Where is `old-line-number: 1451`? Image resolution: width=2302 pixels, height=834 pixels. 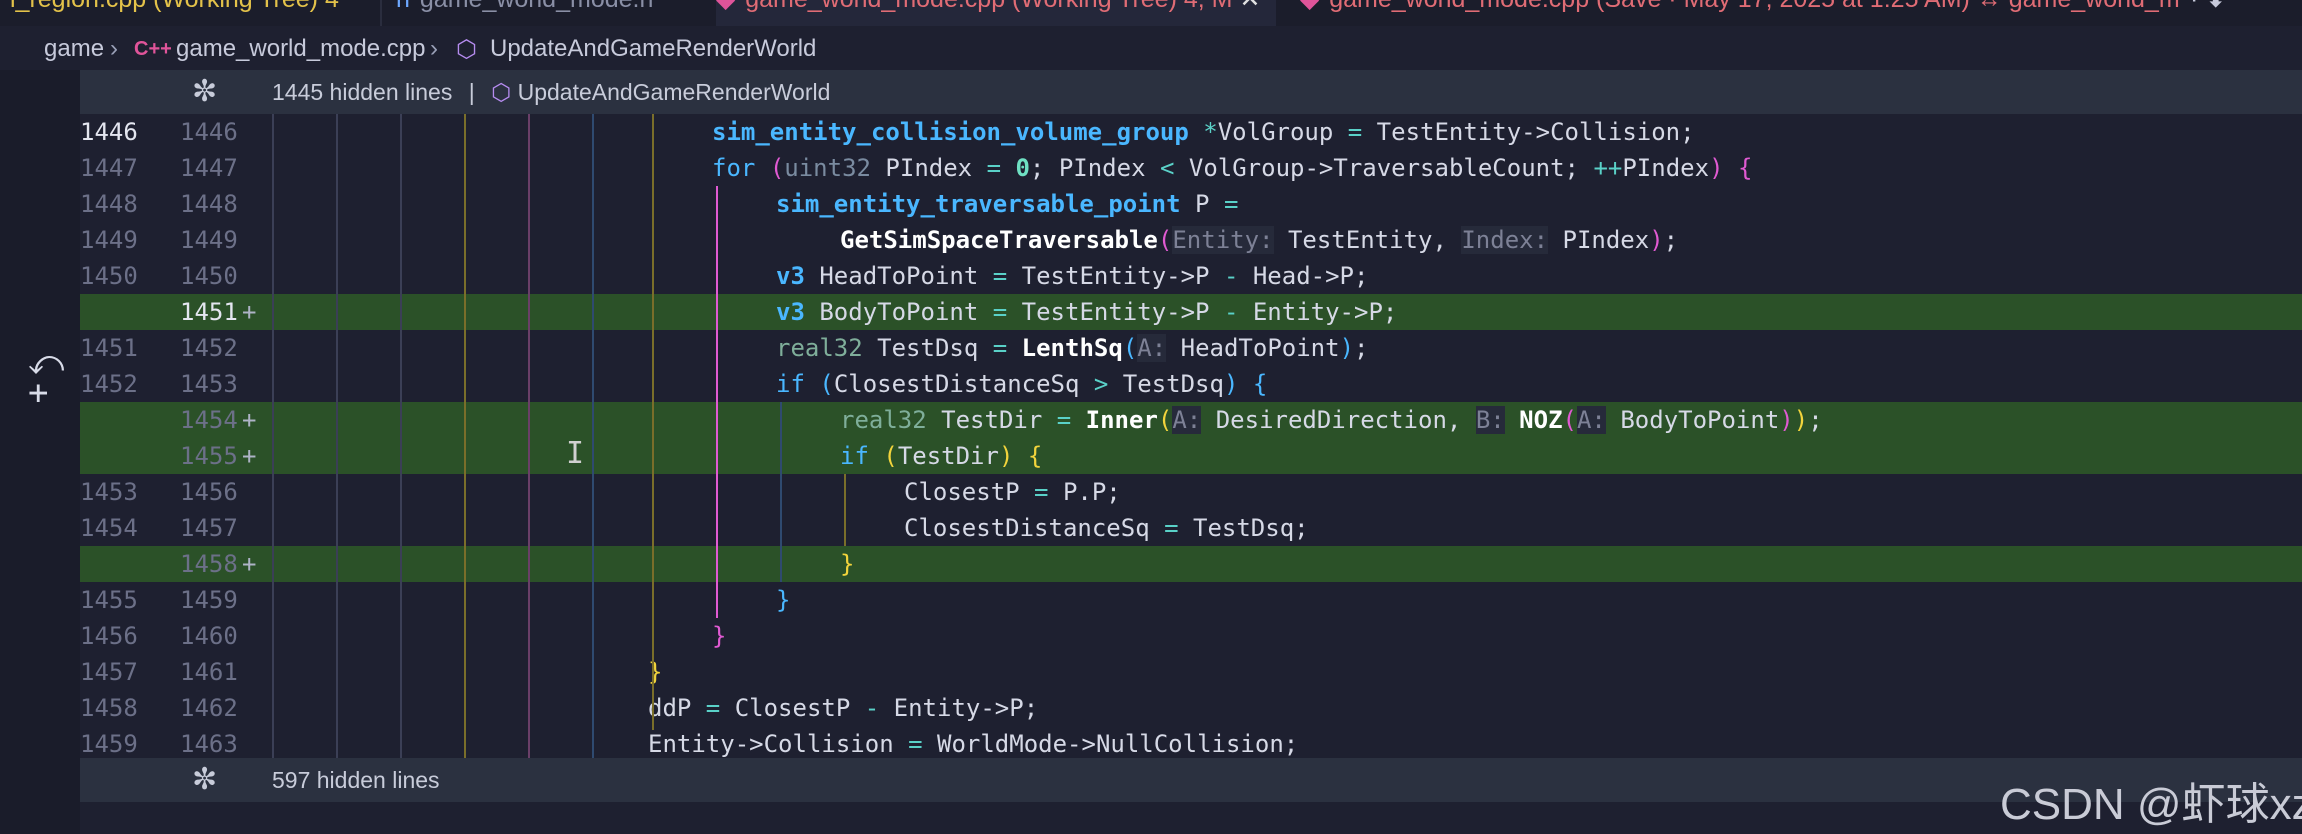 old-line-number: 1451 is located at coordinates (109, 348).